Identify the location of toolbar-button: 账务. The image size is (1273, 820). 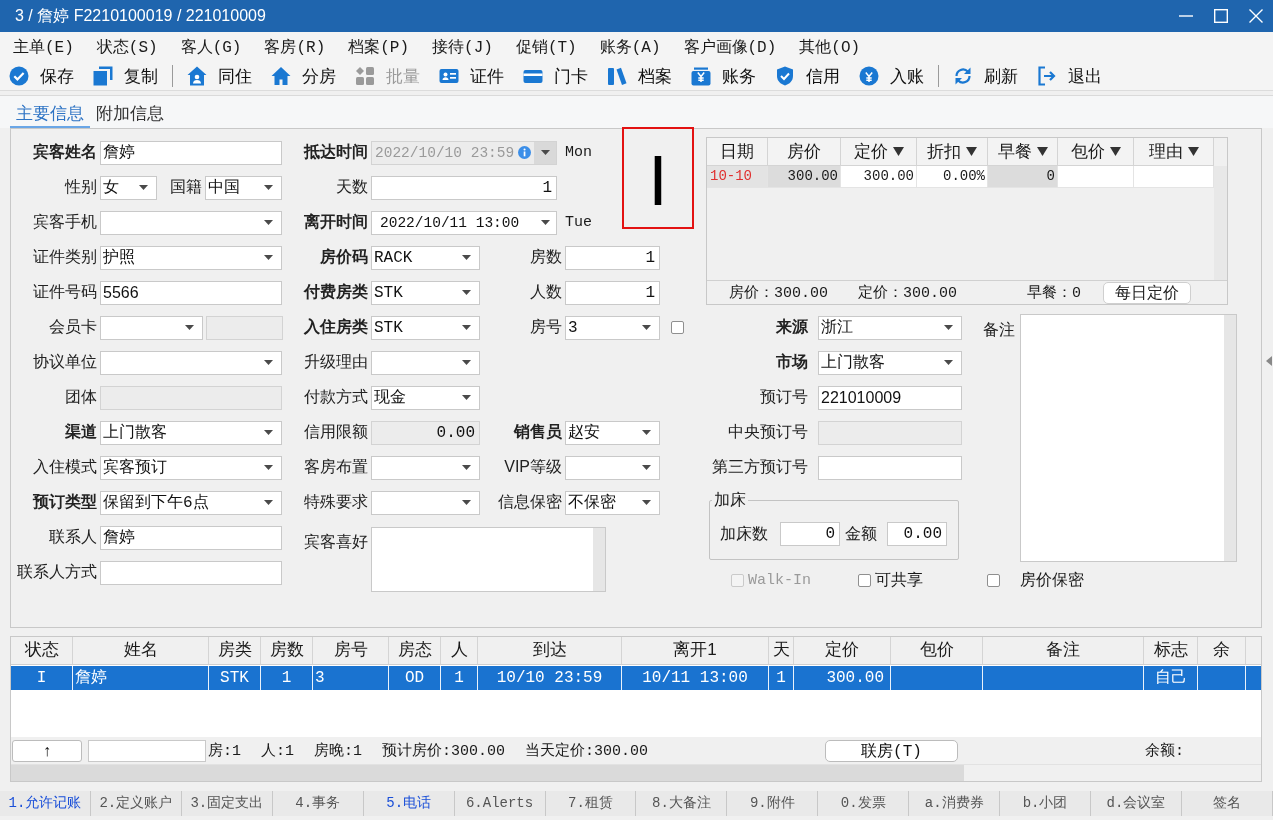
(723, 76).